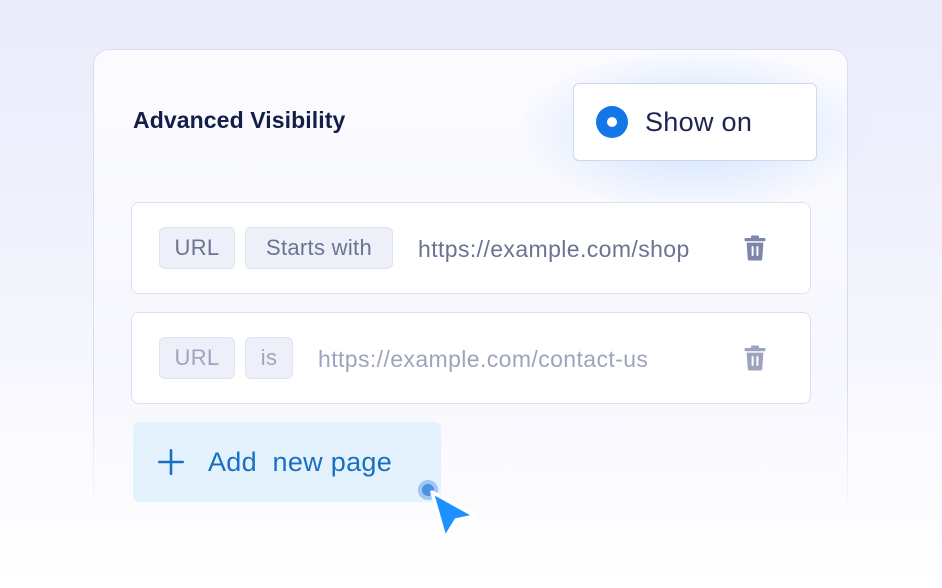  Describe the element at coordinates (300, 462) in the screenshot. I see `add-new-page-label: Add new page` at that location.